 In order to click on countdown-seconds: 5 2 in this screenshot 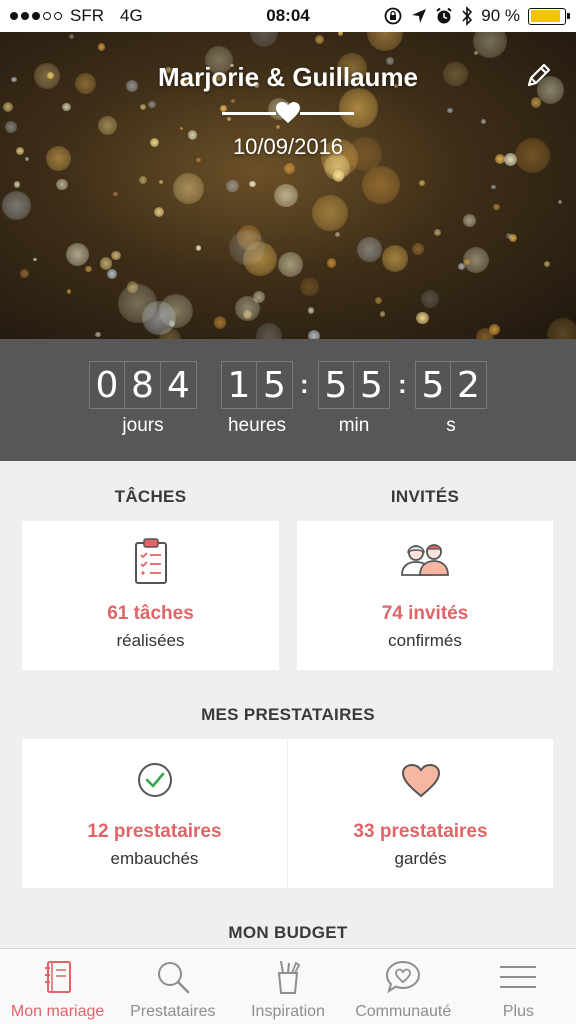, I will do `click(451, 385)`.